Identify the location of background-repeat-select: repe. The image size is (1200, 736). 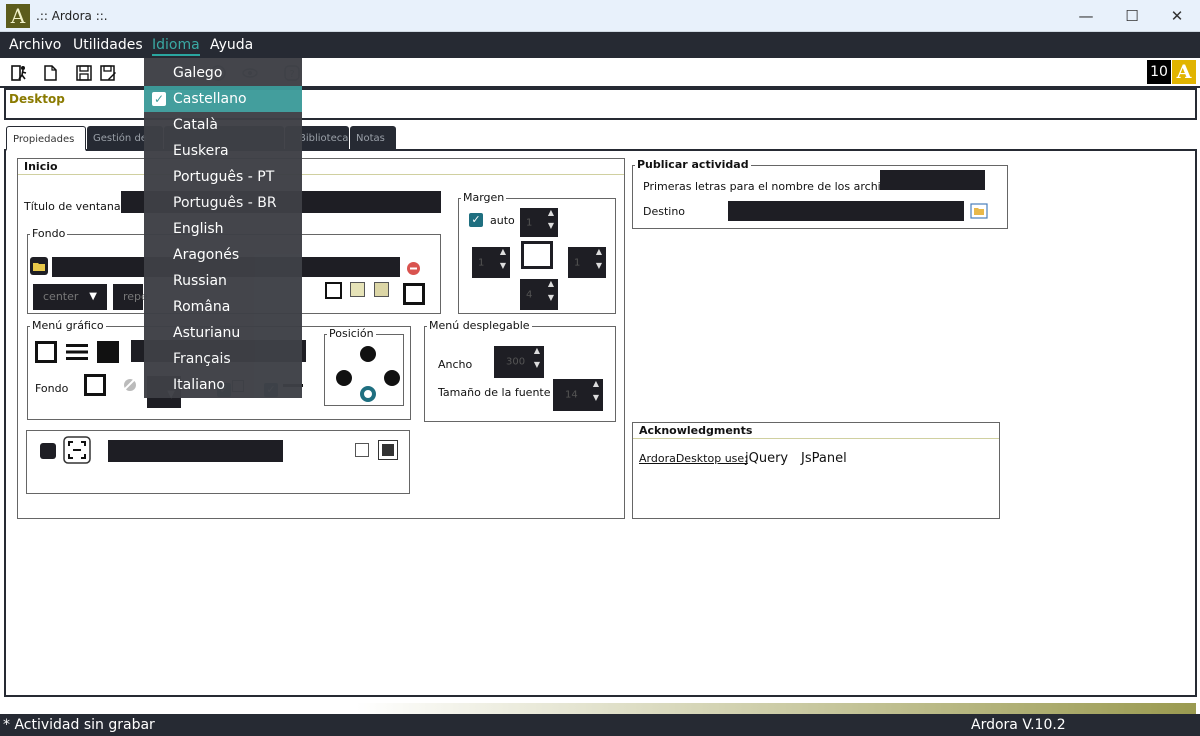
(130, 297).